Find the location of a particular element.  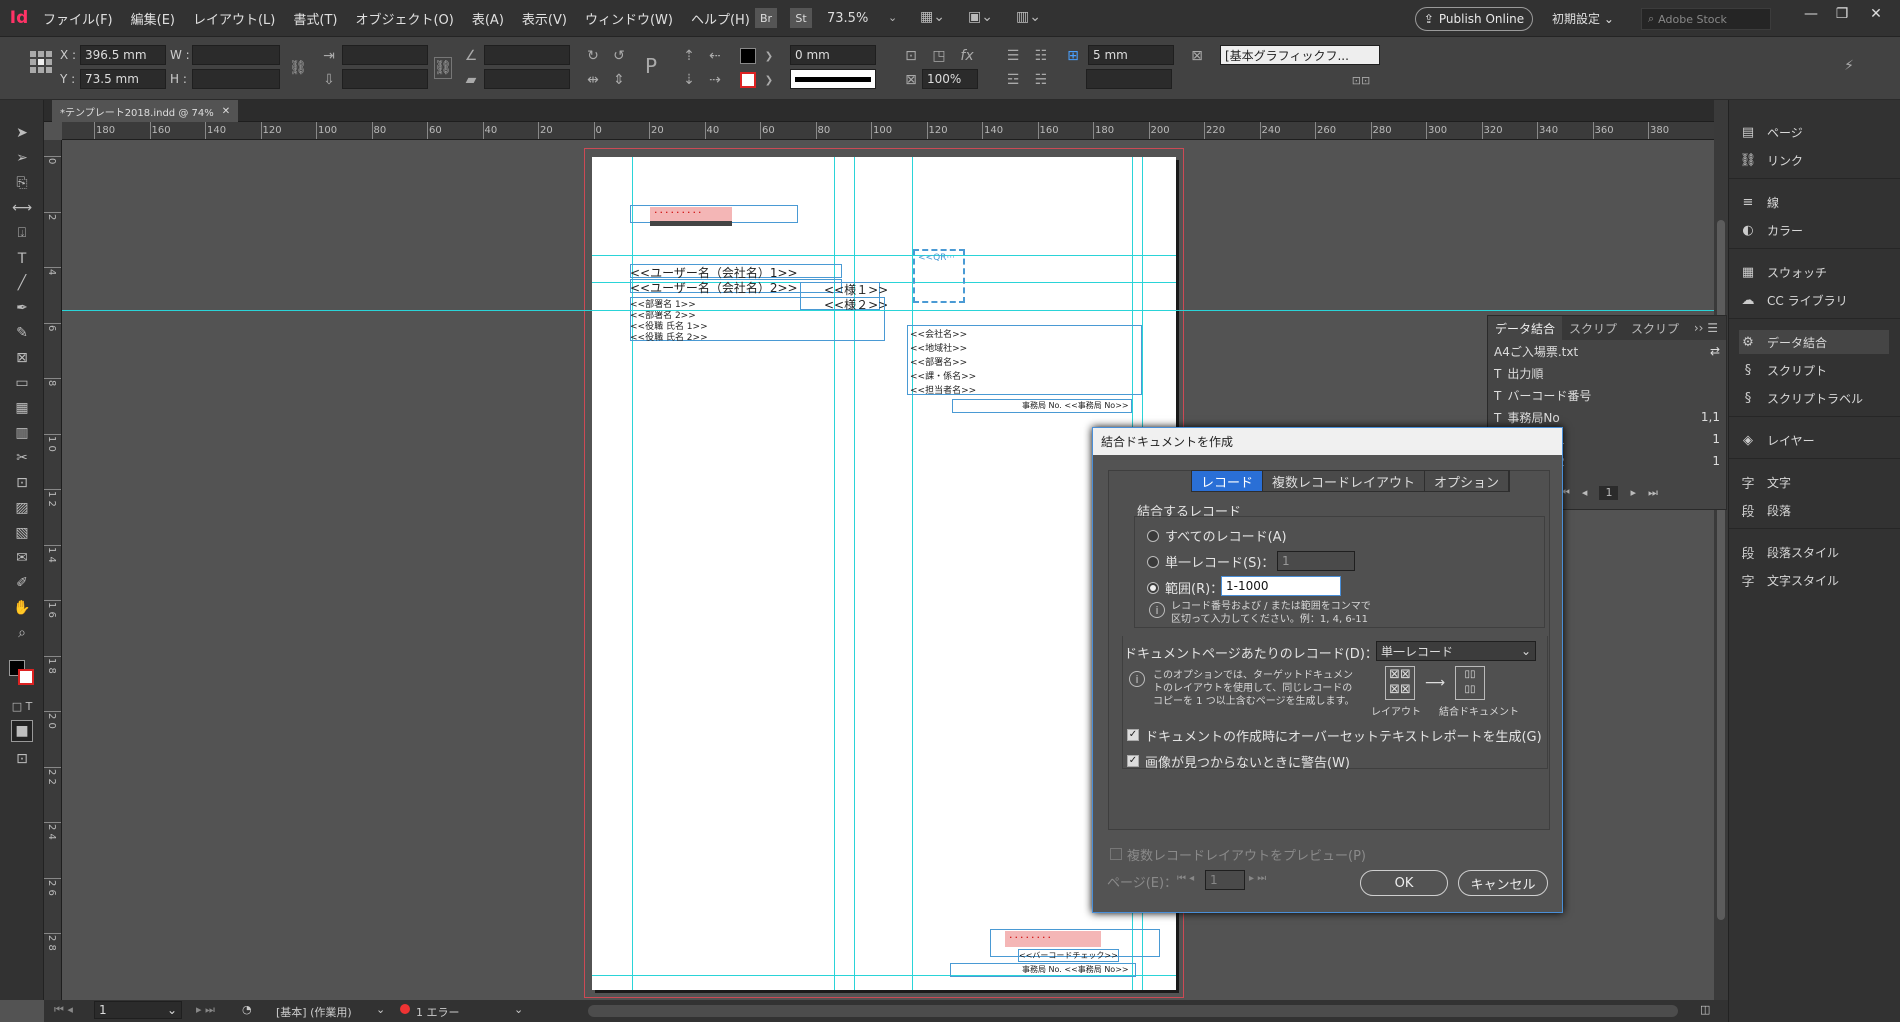

stock-search-input: ⌕ Adobe Stock is located at coordinates (1706, 19).